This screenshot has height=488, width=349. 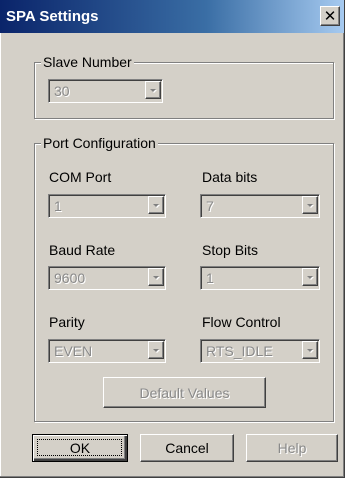 What do you see at coordinates (58, 206) in the screenshot?
I see `com-port-value: 1` at bounding box center [58, 206].